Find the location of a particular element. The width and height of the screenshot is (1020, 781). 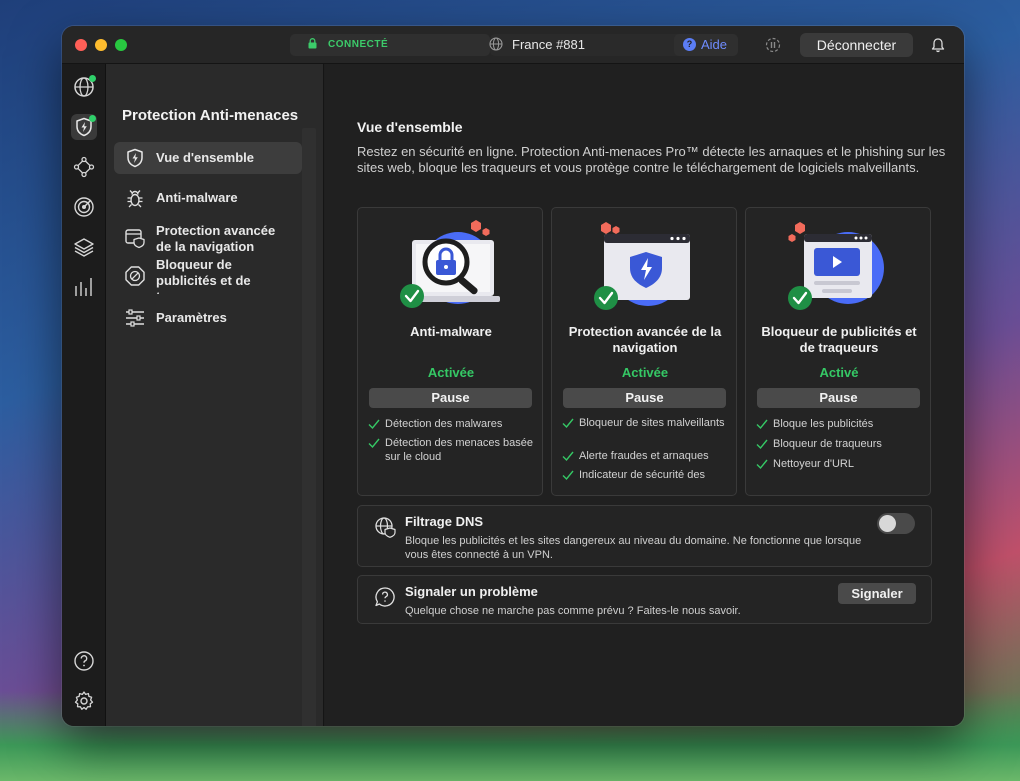

feature-label: Bloque les publicités is located at coordinates (823, 424).